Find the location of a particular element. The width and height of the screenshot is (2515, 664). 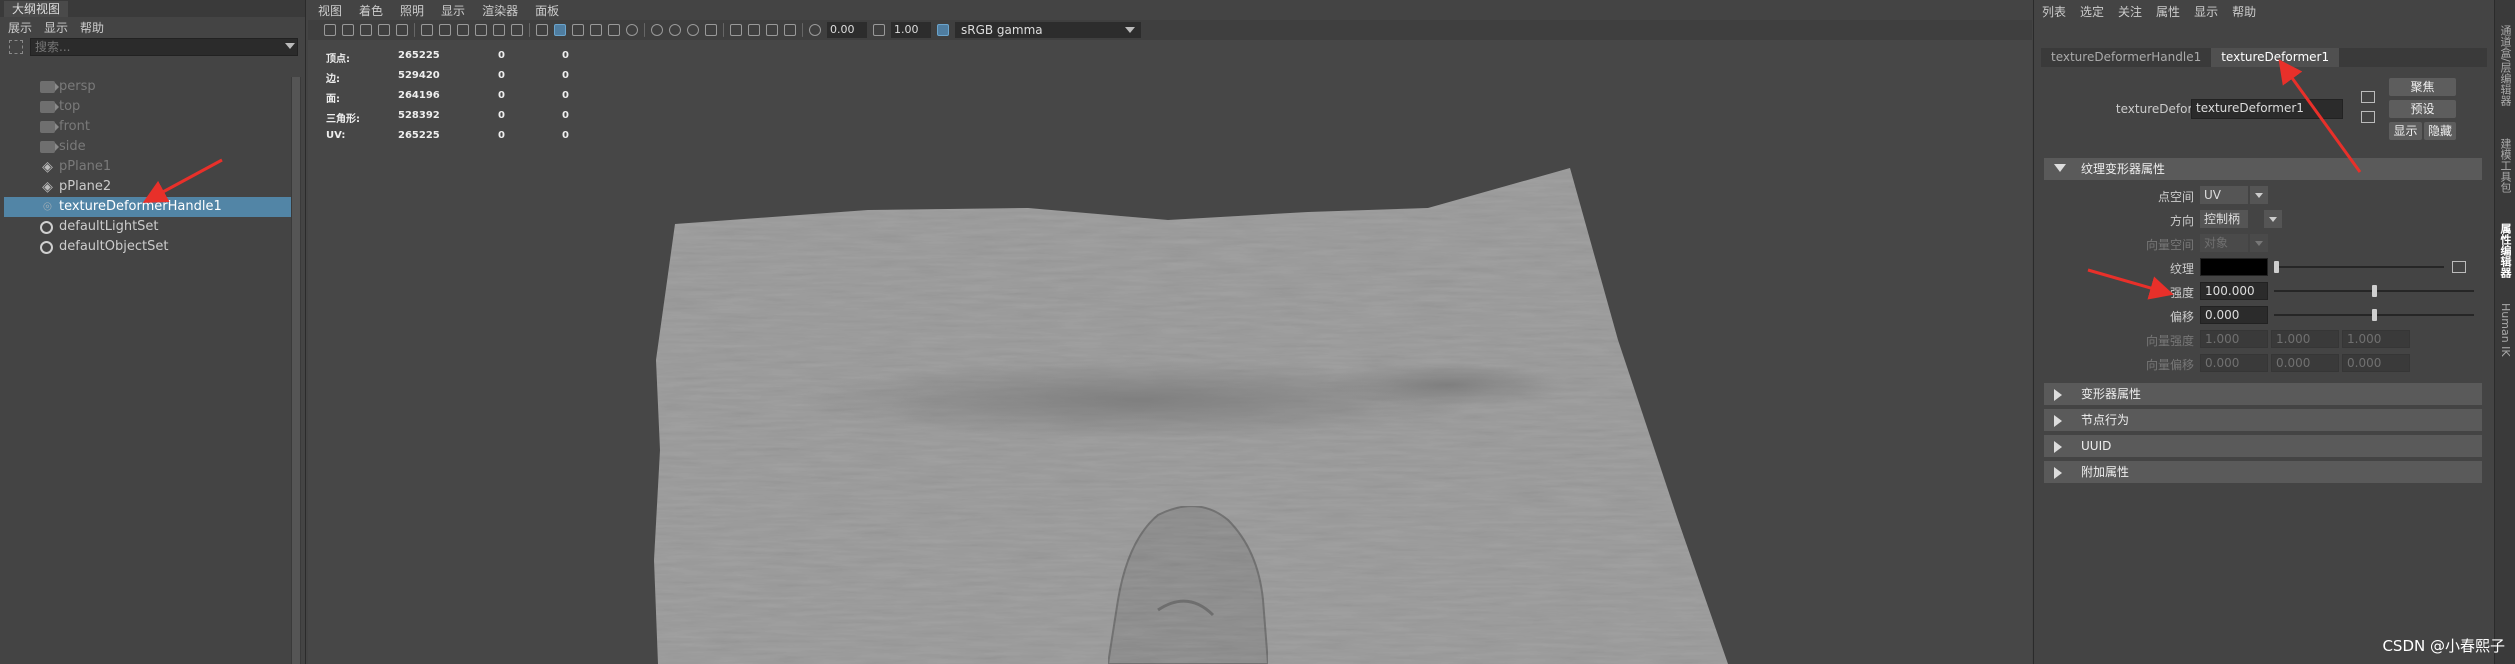

point-space-dropdown-arrow is located at coordinates (2259, 195).